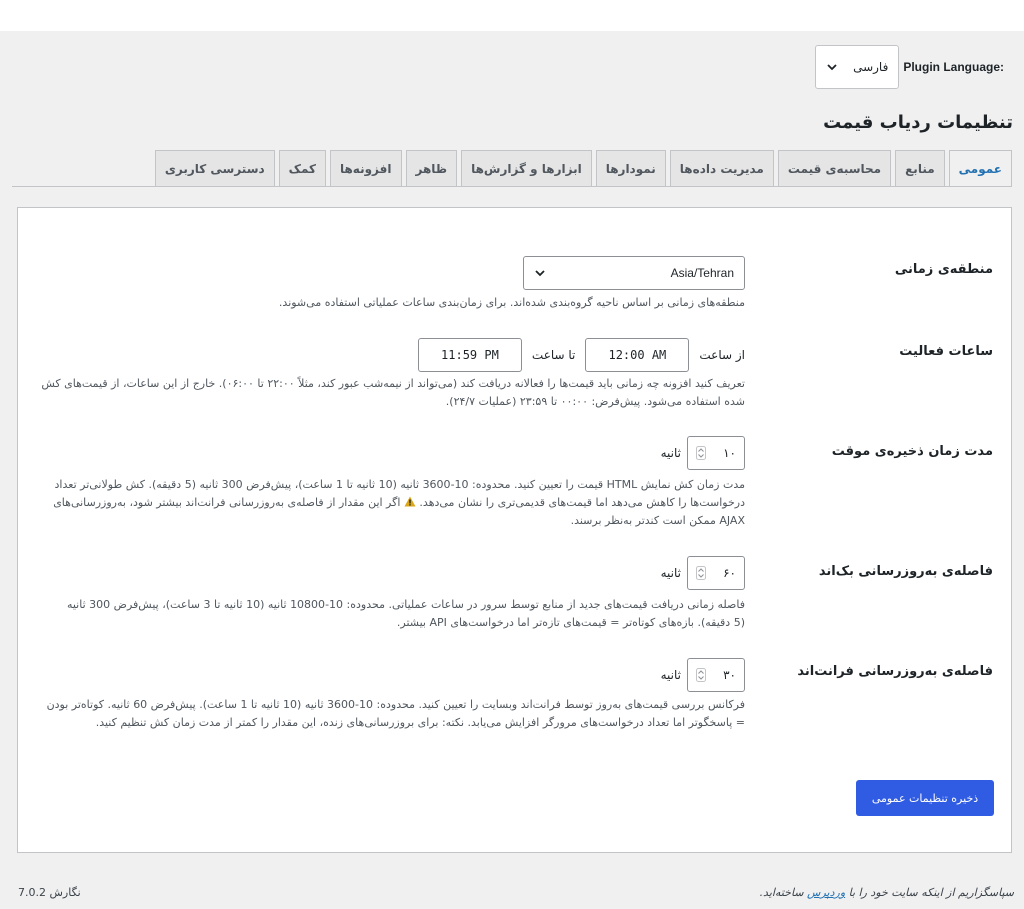 This screenshot has width=1024, height=909. Describe the element at coordinates (716, 453) in the screenshot. I see `cache-duration-input: ۱۰` at that location.